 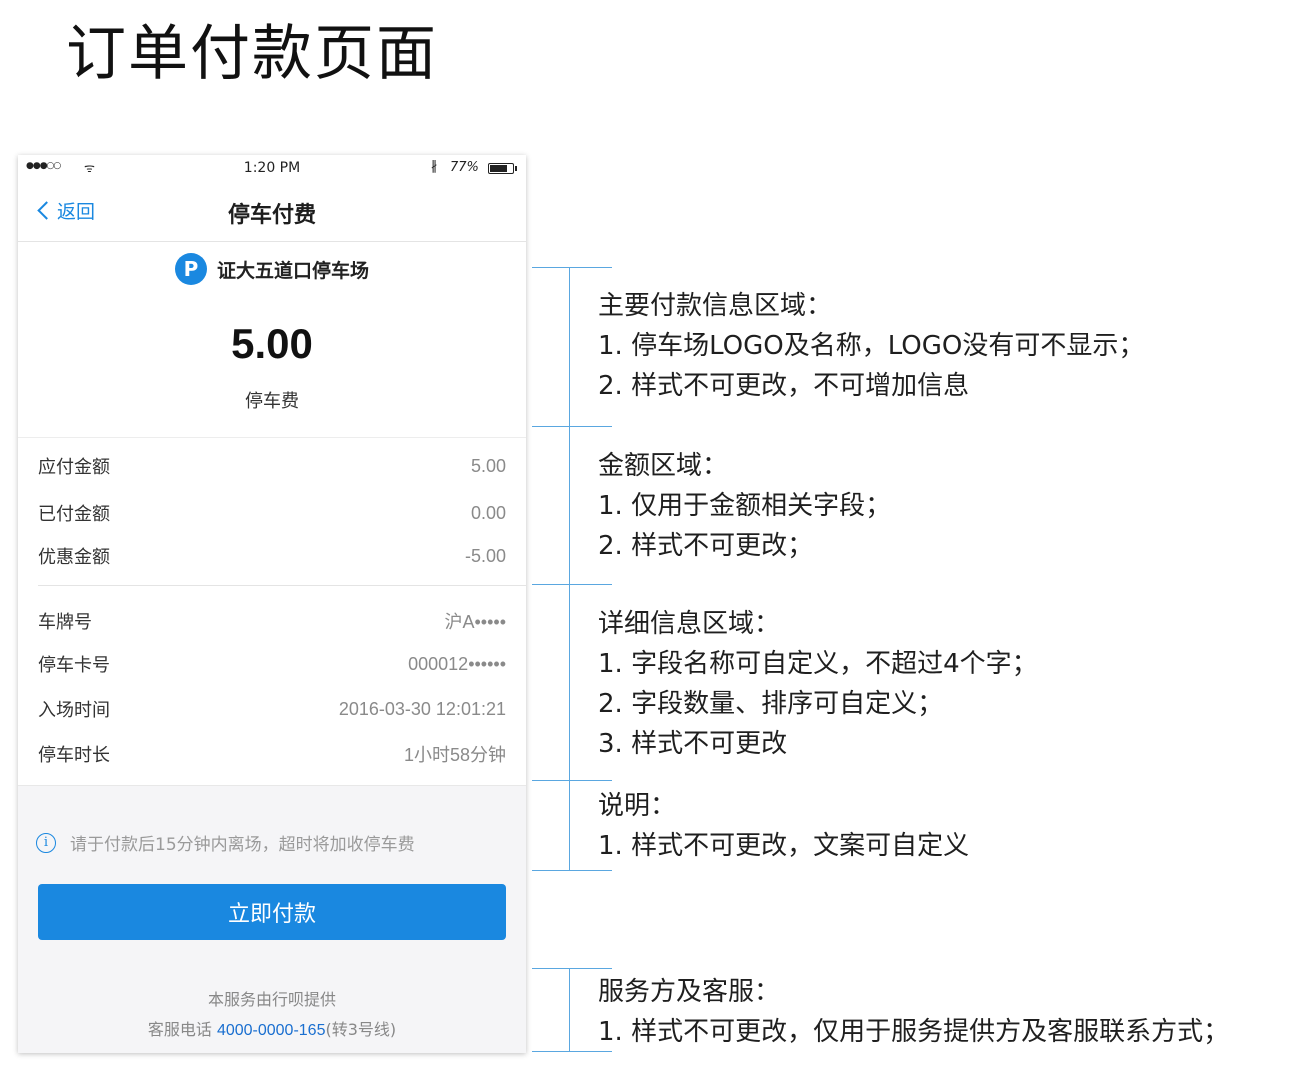 I want to click on hotline-suffix: (转3号线), so click(x=361, y=1029).